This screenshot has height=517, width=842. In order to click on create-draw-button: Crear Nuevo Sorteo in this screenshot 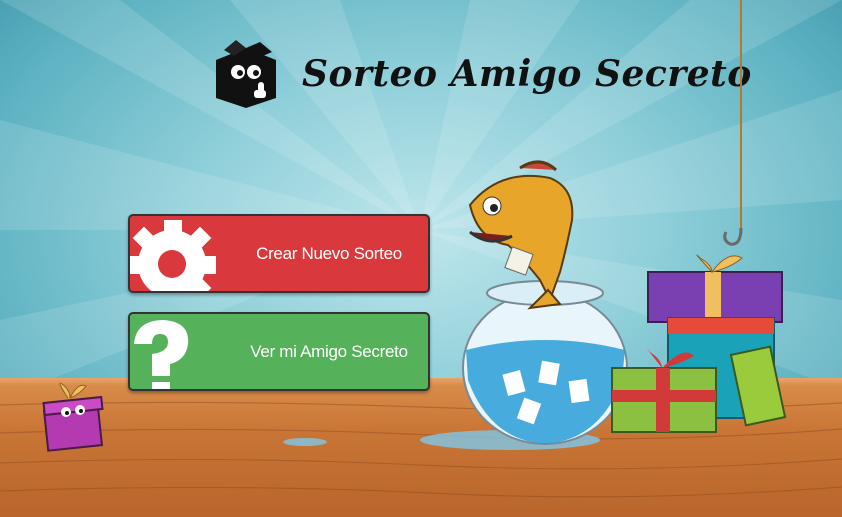, I will do `click(279, 253)`.